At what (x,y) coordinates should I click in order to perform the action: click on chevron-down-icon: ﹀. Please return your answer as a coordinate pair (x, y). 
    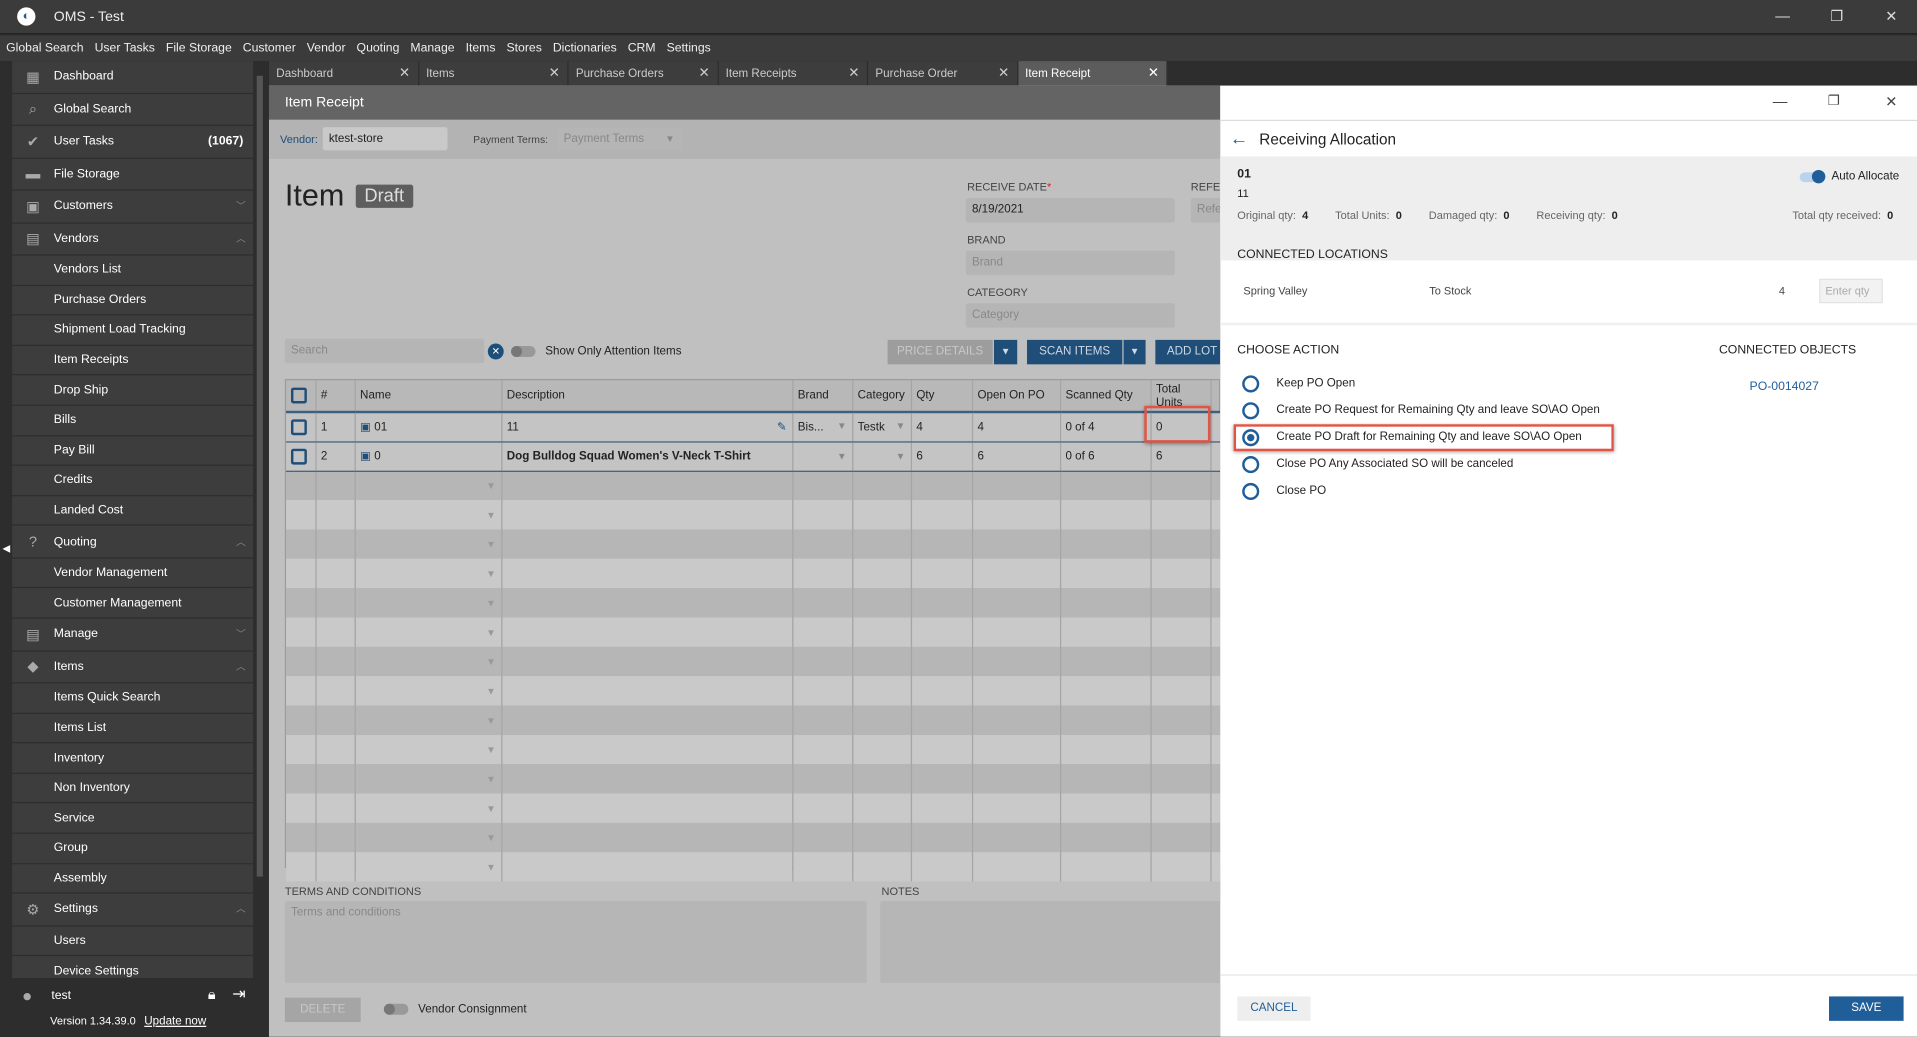
    Looking at the image, I should click on (241, 634).